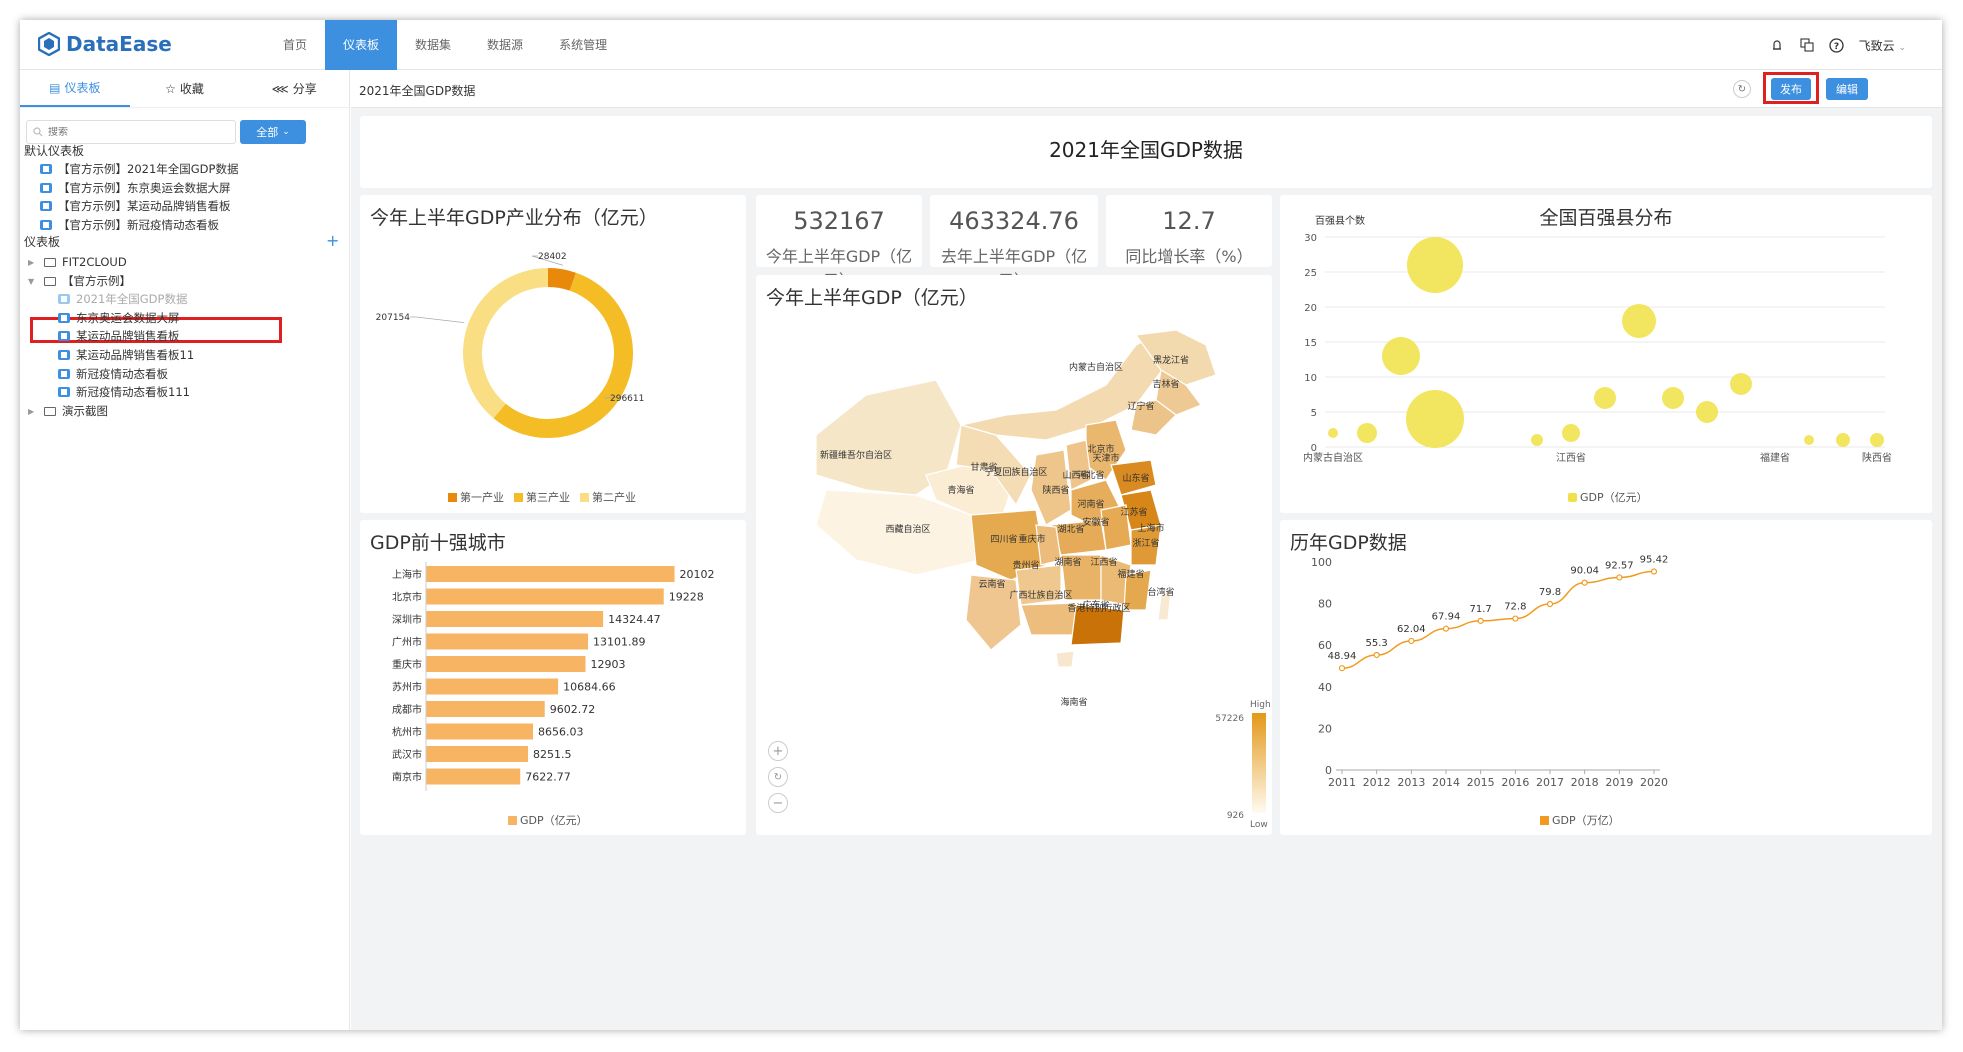 Image resolution: width=1963 pixels, height=1052 pixels. What do you see at coordinates (144, 188) in the screenshot?
I see `item-label: 【官方示例】东京奥运会数据大屏` at bounding box center [144, 188].